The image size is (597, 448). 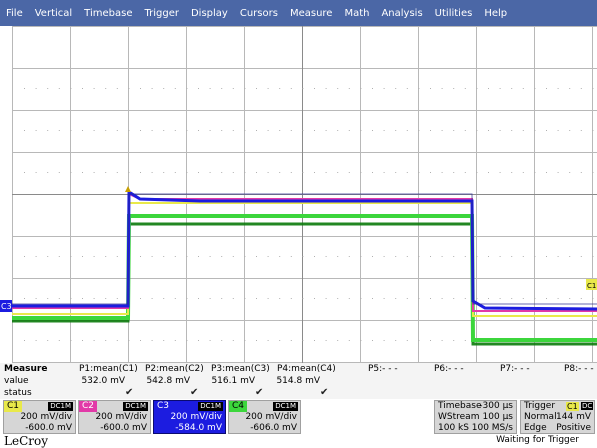 I want to click on measure-row-value-label: value, so click(x=16, y=381).